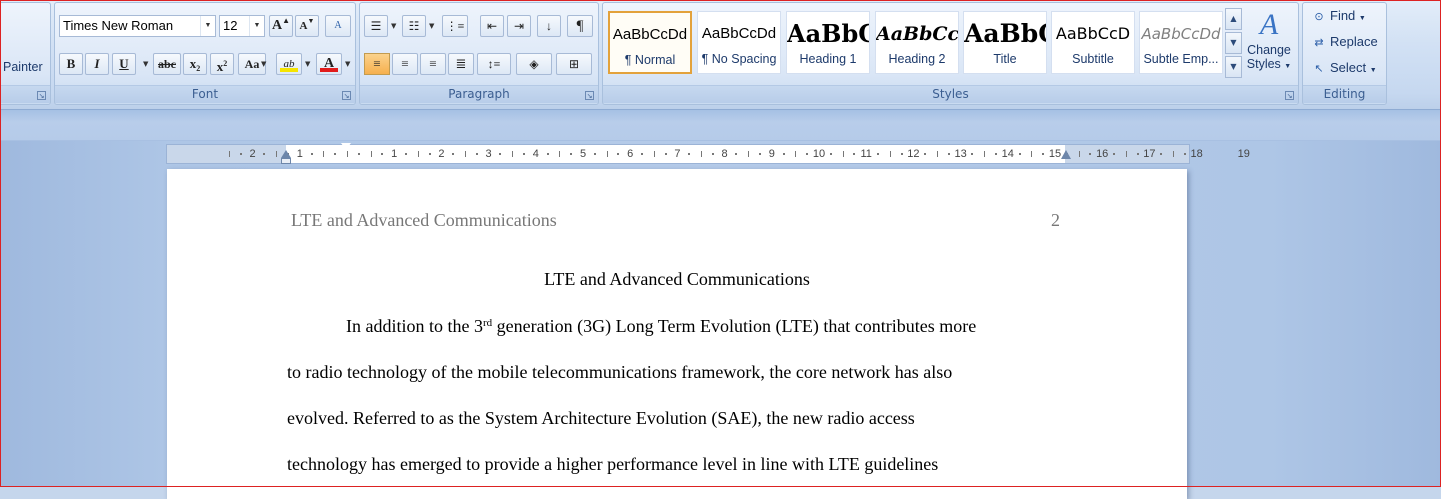  I want to click on show-formatting-button: ¶, so click(580, 26).